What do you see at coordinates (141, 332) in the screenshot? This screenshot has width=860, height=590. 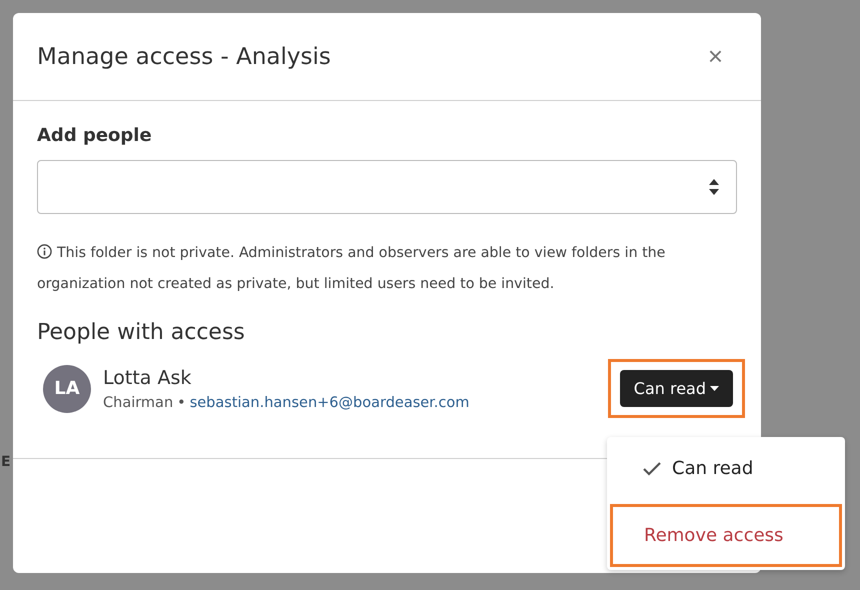 I see `section-heading: People with access` at bounding box center [141, 332].